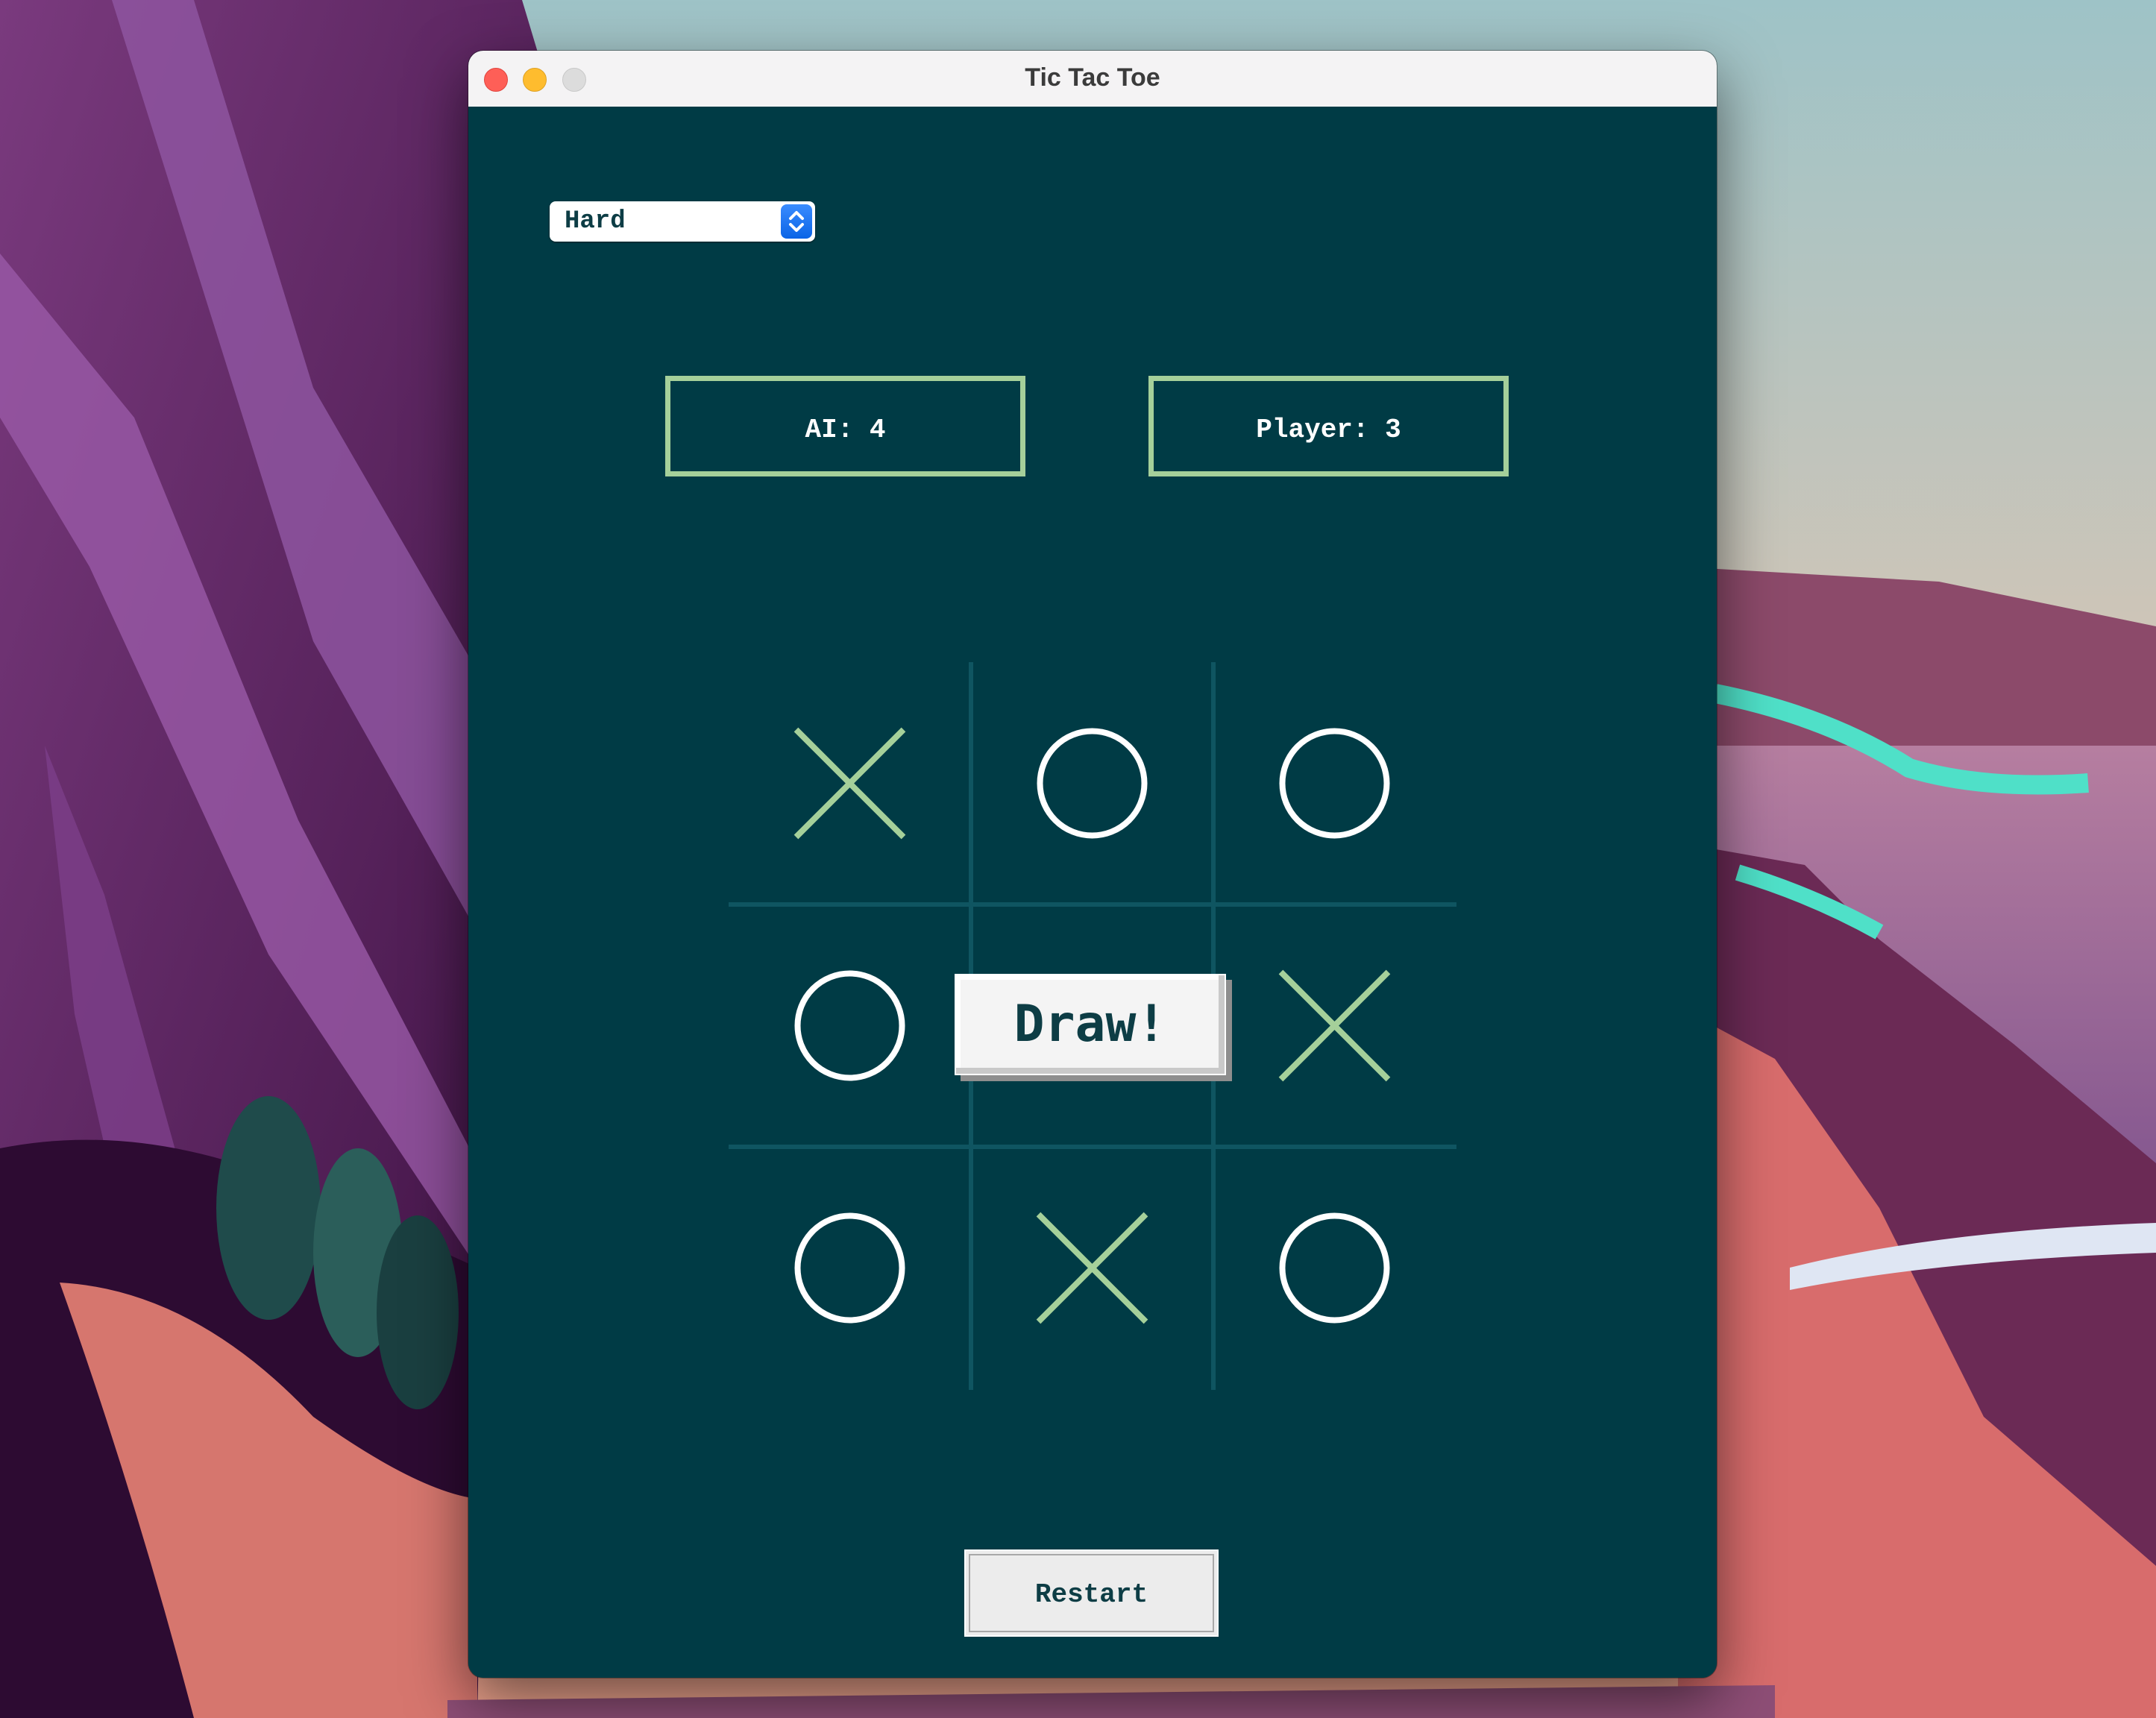 This screenshot has height=1718, width=2156. I want to click on player-score-label: Player: 3, so click(1328, 430).